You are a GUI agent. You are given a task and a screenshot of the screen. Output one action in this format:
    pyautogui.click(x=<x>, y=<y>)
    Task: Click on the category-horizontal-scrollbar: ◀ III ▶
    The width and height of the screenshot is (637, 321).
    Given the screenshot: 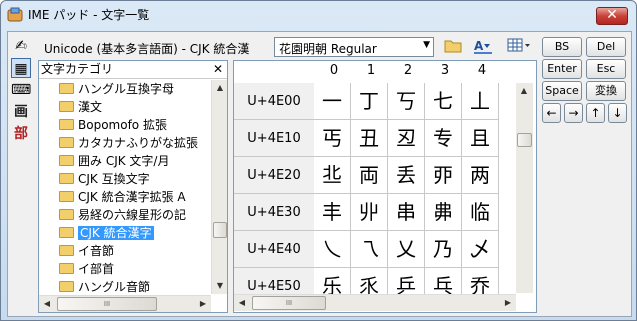 What is the action you would take?
    pyautogui.click(x=125, y=303)
    